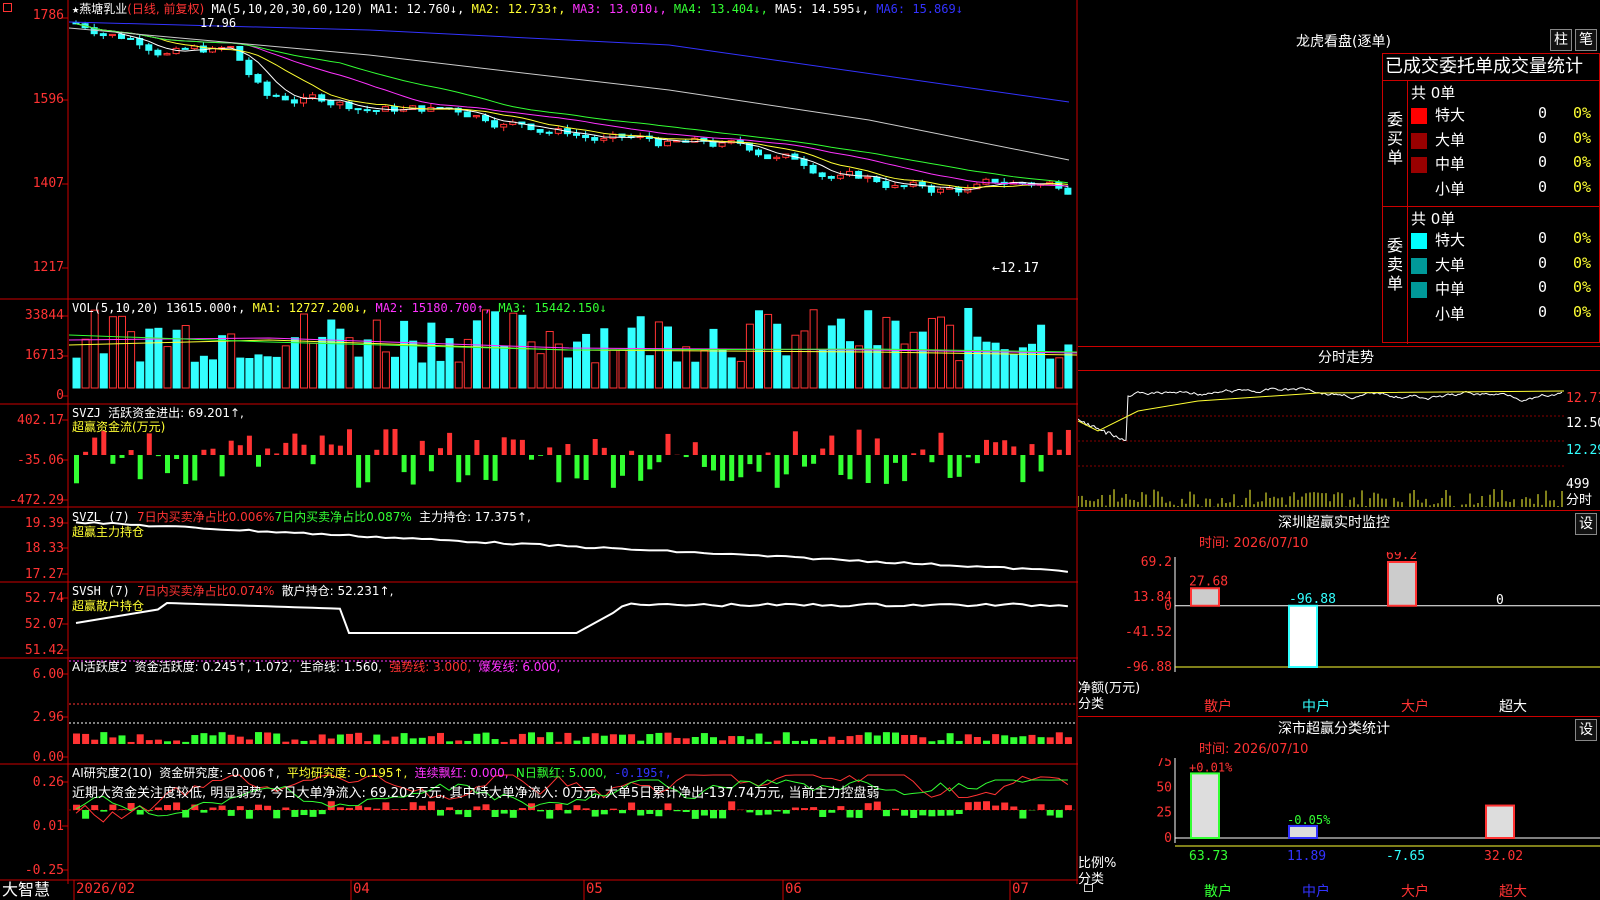 The image size is (1600, 900). What do you see at coordinates (573, 455) in the screenshot?
I see `svzj-pane` at bounding box center [573, 455].